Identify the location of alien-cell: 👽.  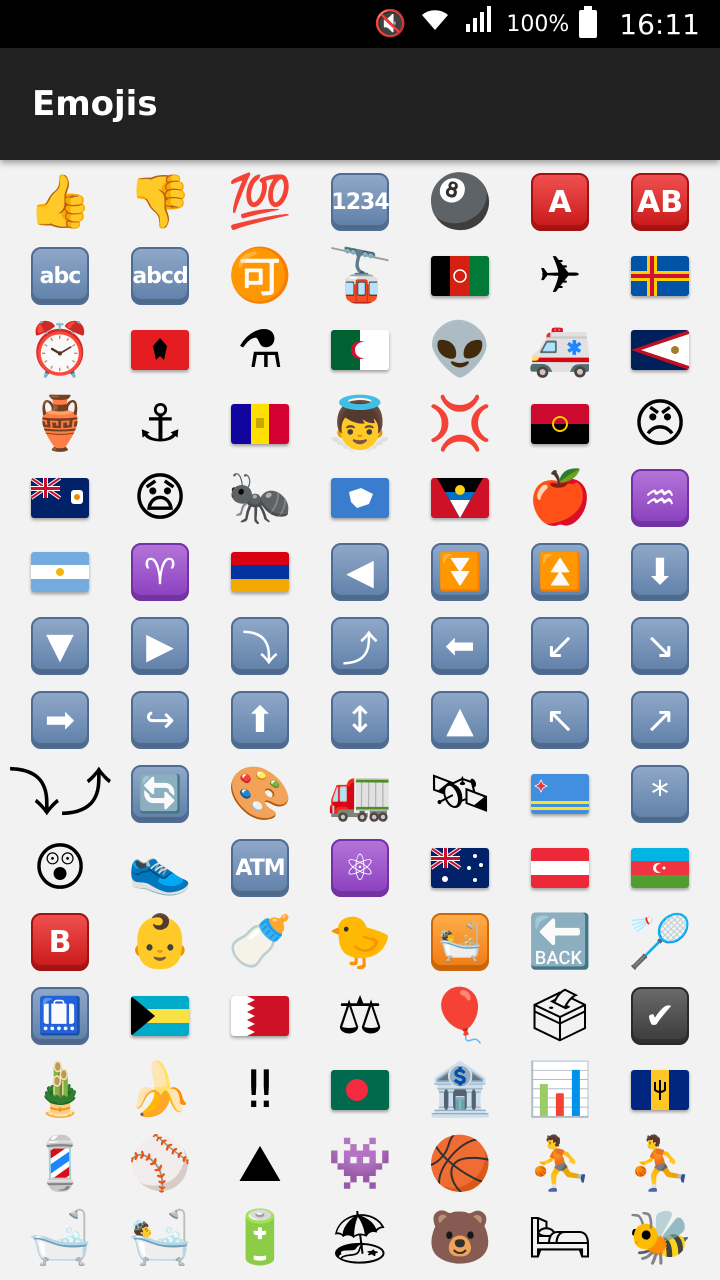
(460, 350).